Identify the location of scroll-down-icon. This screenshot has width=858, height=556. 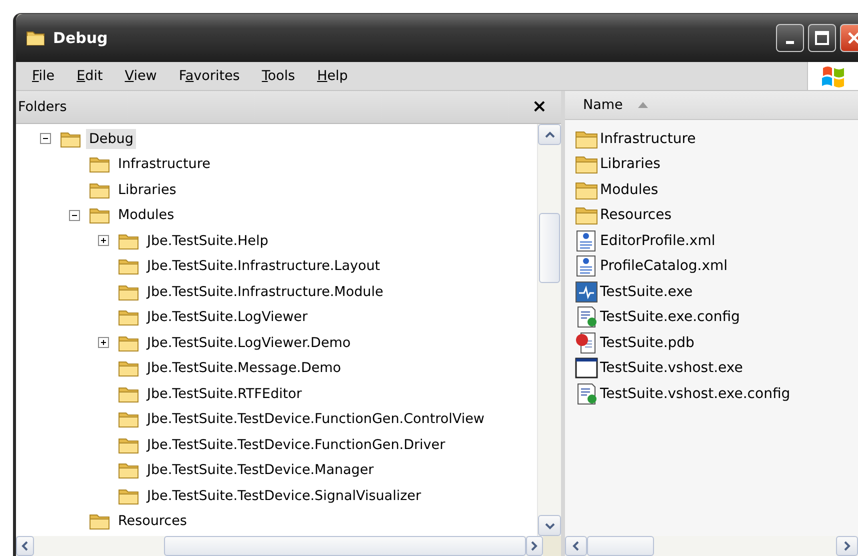
(549, 526).